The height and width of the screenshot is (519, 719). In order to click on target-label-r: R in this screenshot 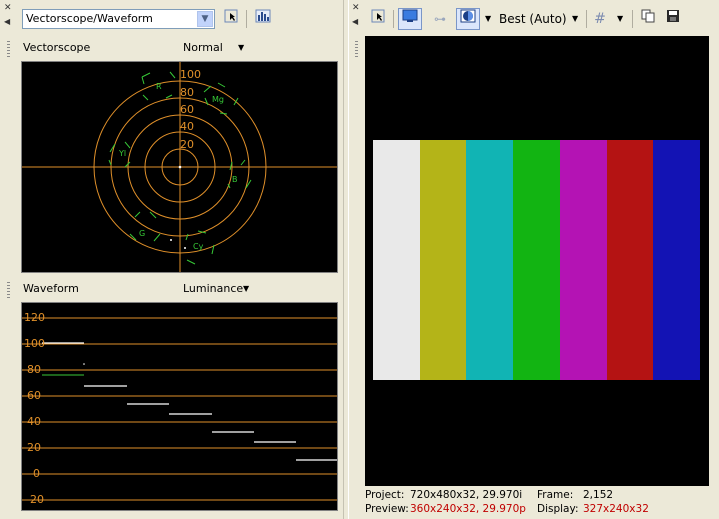, I will do `click(159, 86)`.